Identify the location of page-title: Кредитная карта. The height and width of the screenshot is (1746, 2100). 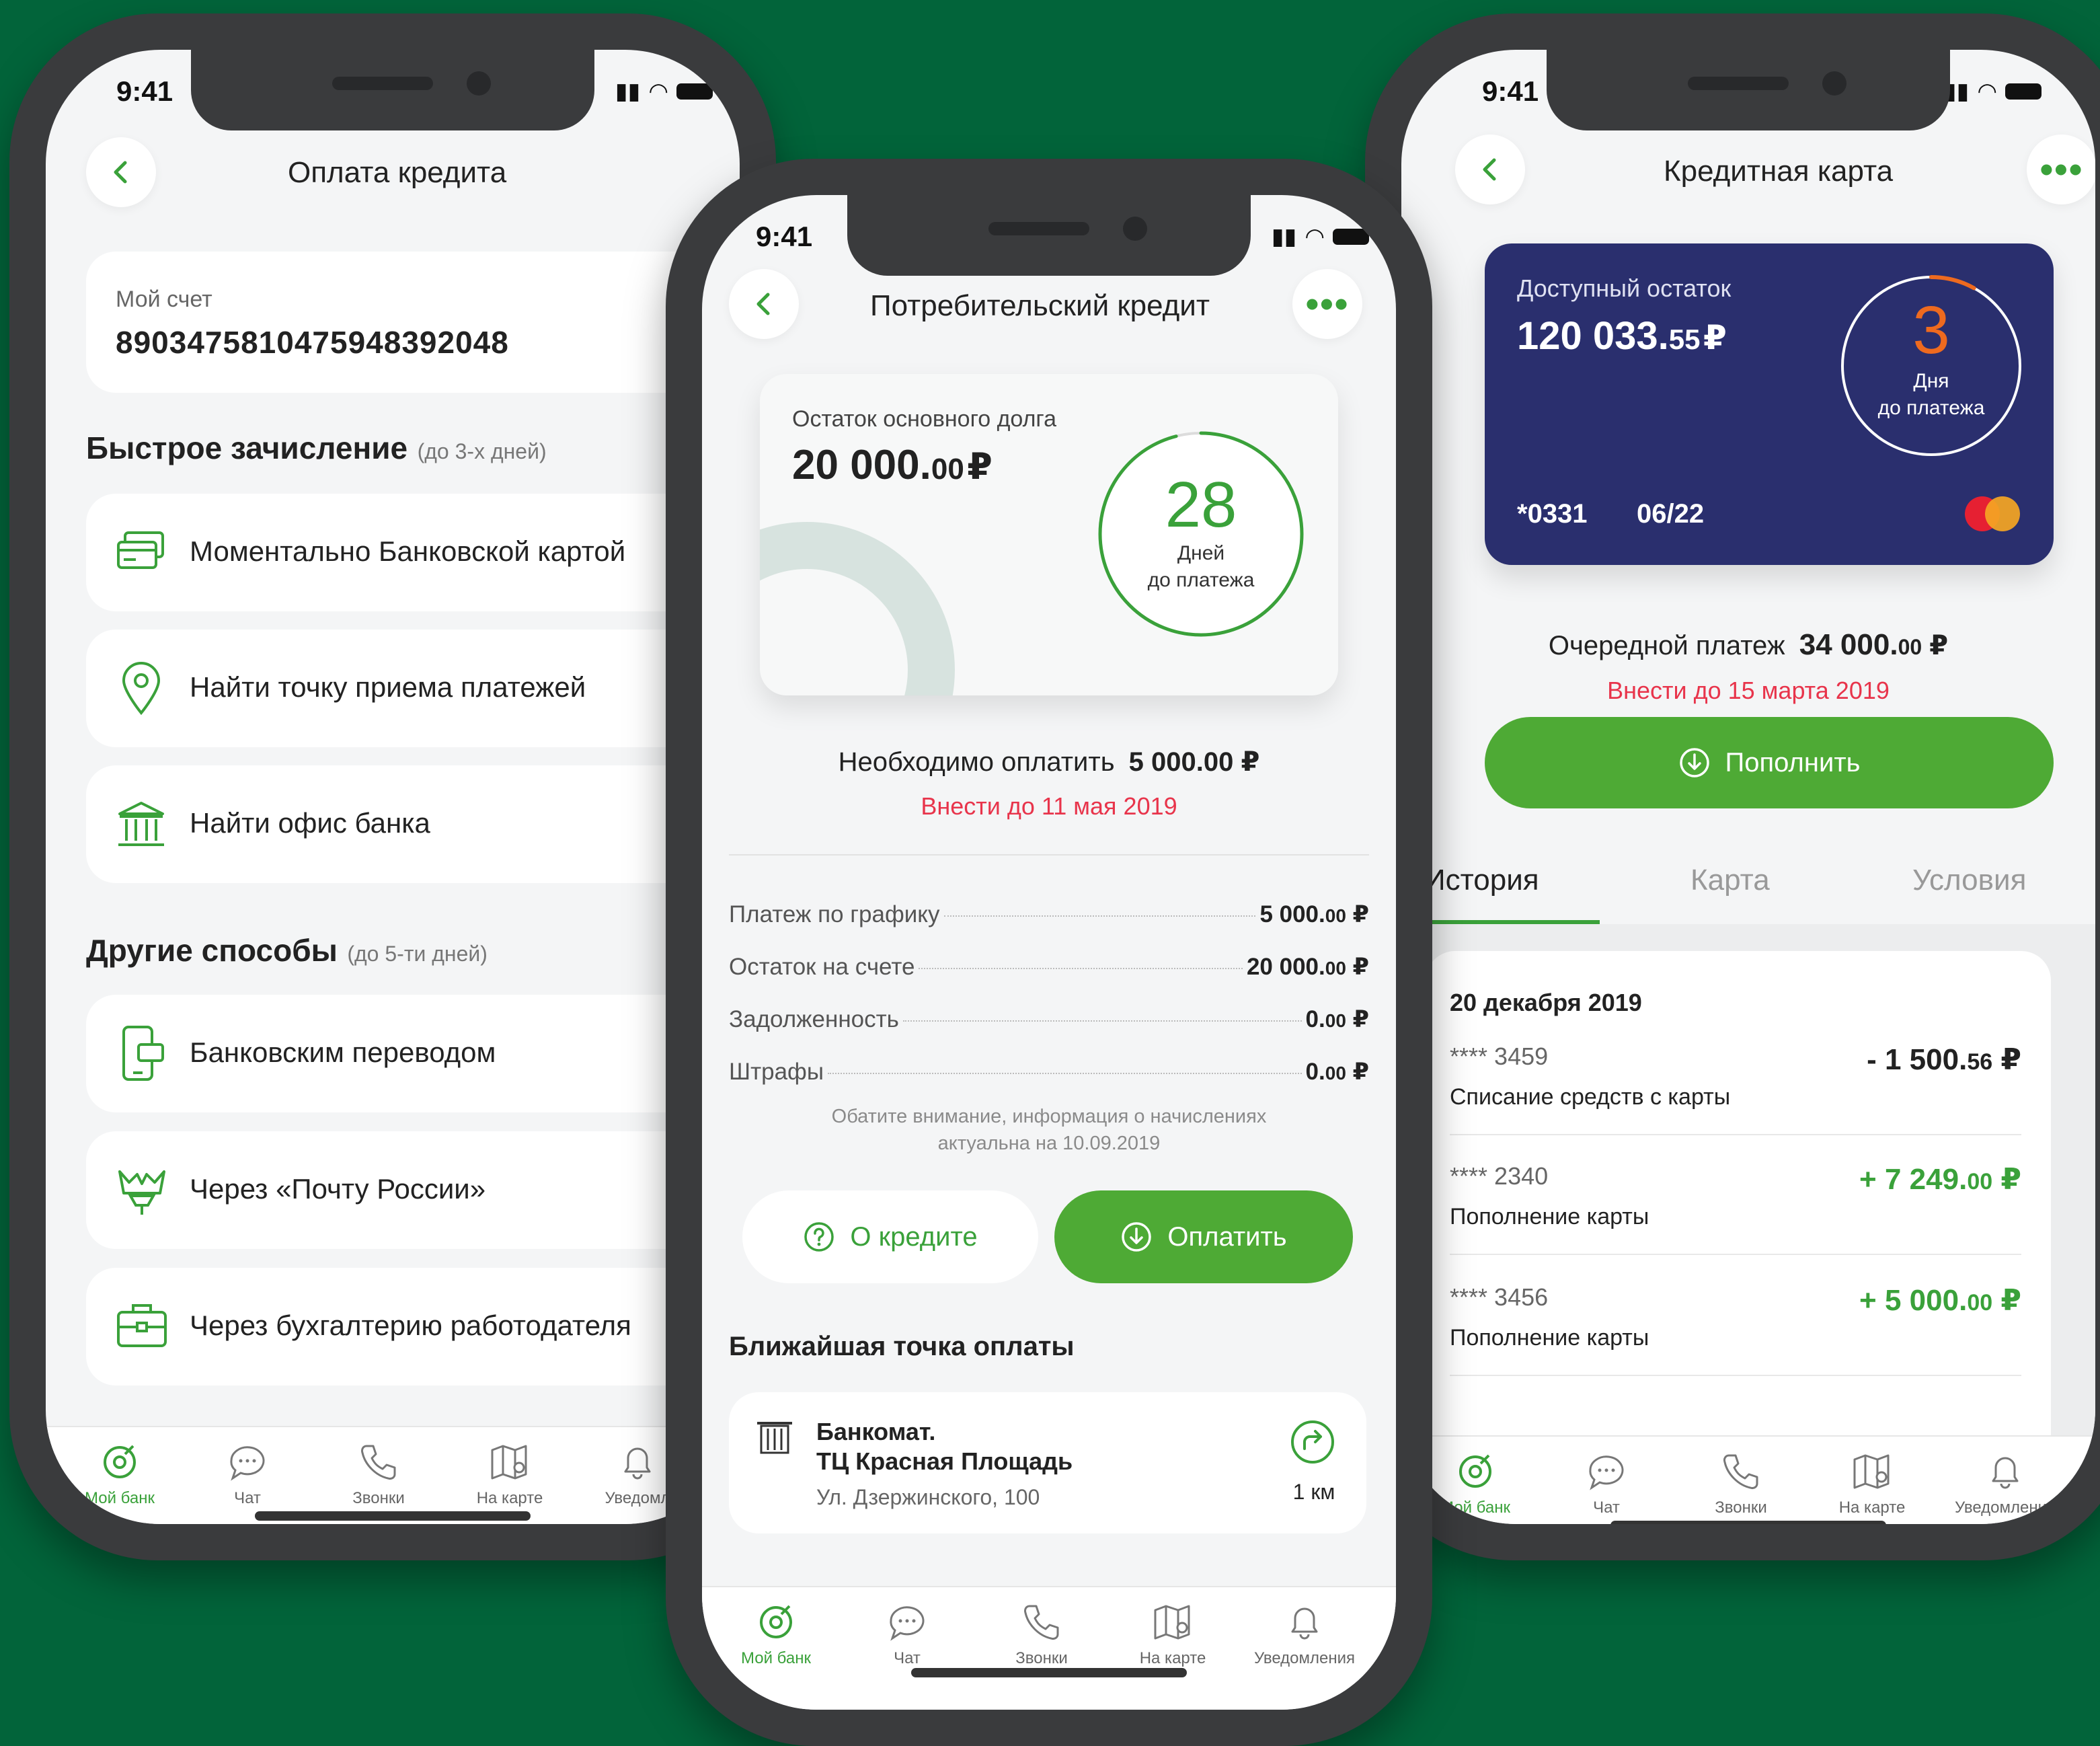
(1779, 171).